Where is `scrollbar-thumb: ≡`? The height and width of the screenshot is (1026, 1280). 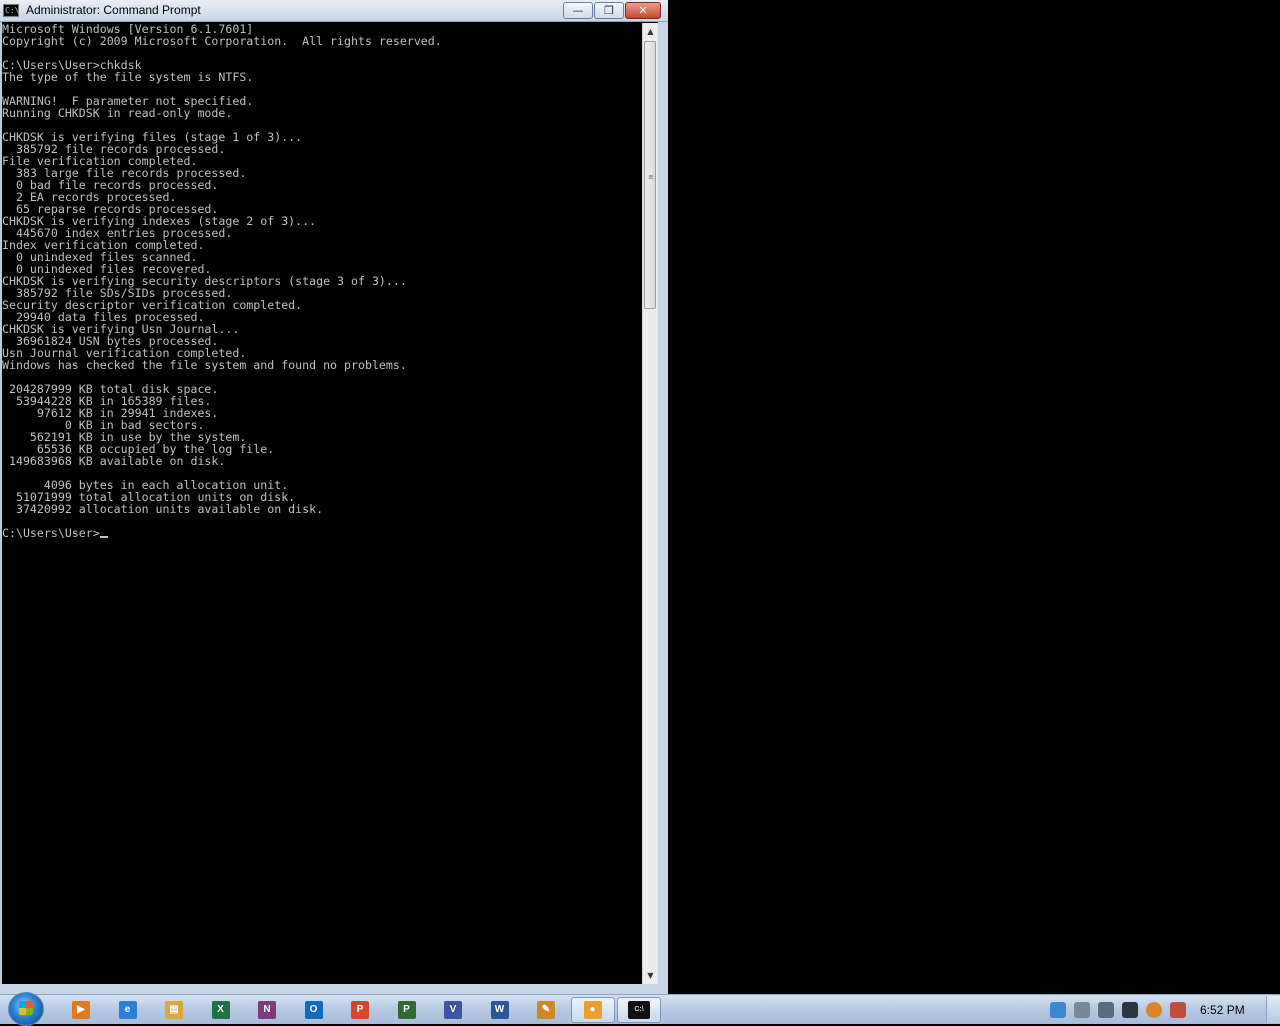 scrollbar-thumb: ≡ is located at coordinates (650, 175).